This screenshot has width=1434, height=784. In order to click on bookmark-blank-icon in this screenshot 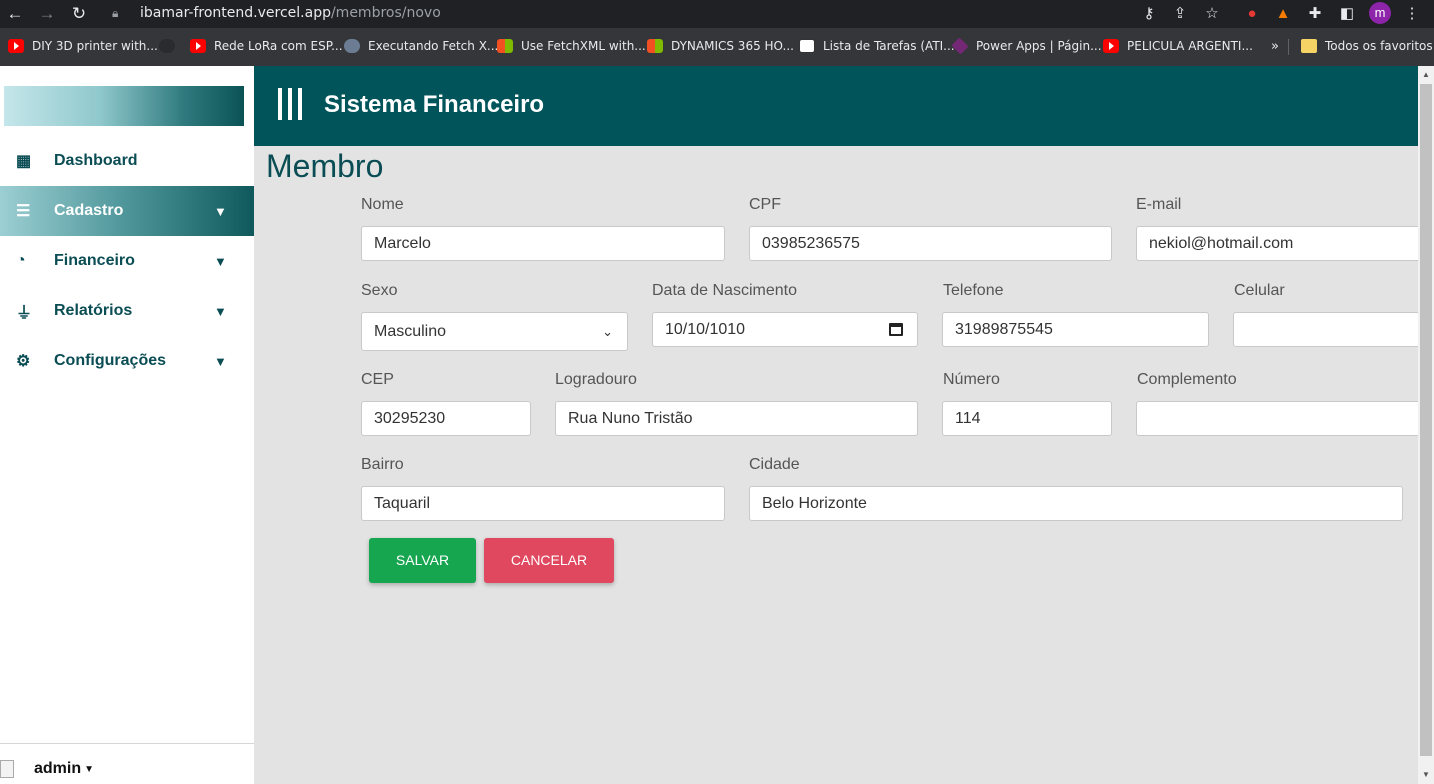, I will do `click(171, 46)`.